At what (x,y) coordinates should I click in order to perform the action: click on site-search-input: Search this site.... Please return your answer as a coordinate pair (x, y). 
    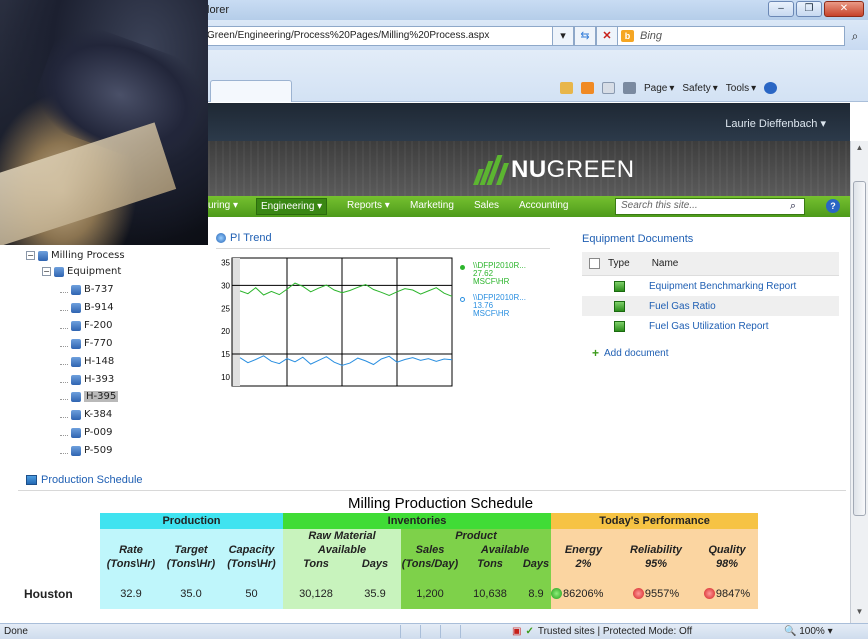
    Looking at the image, I should click on (710, 206).